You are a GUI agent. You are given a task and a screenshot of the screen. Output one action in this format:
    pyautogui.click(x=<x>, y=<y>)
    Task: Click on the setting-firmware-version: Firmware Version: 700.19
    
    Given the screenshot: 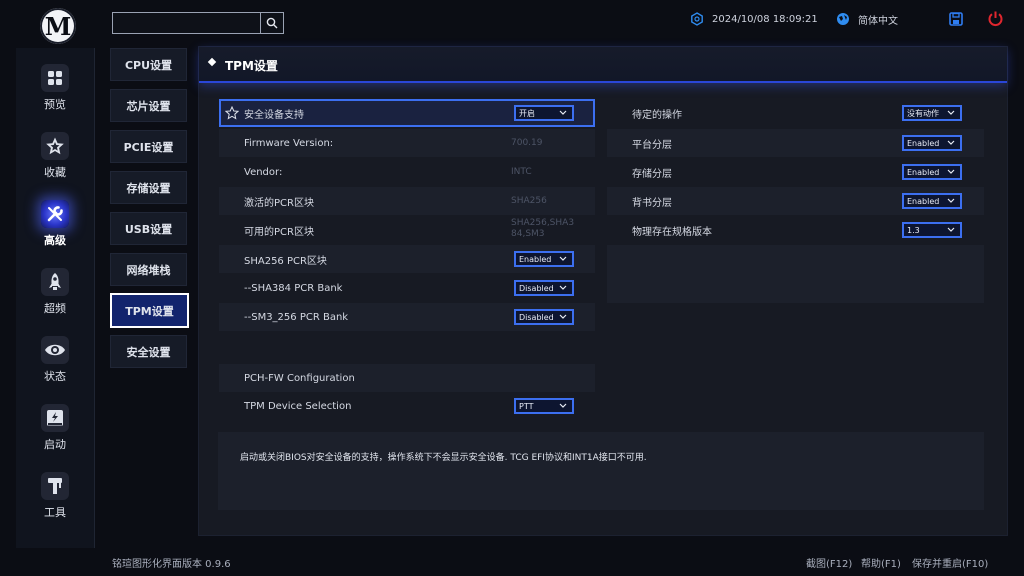 What is the action you would take?
    pyautogui.click(x=407, y=143)
    